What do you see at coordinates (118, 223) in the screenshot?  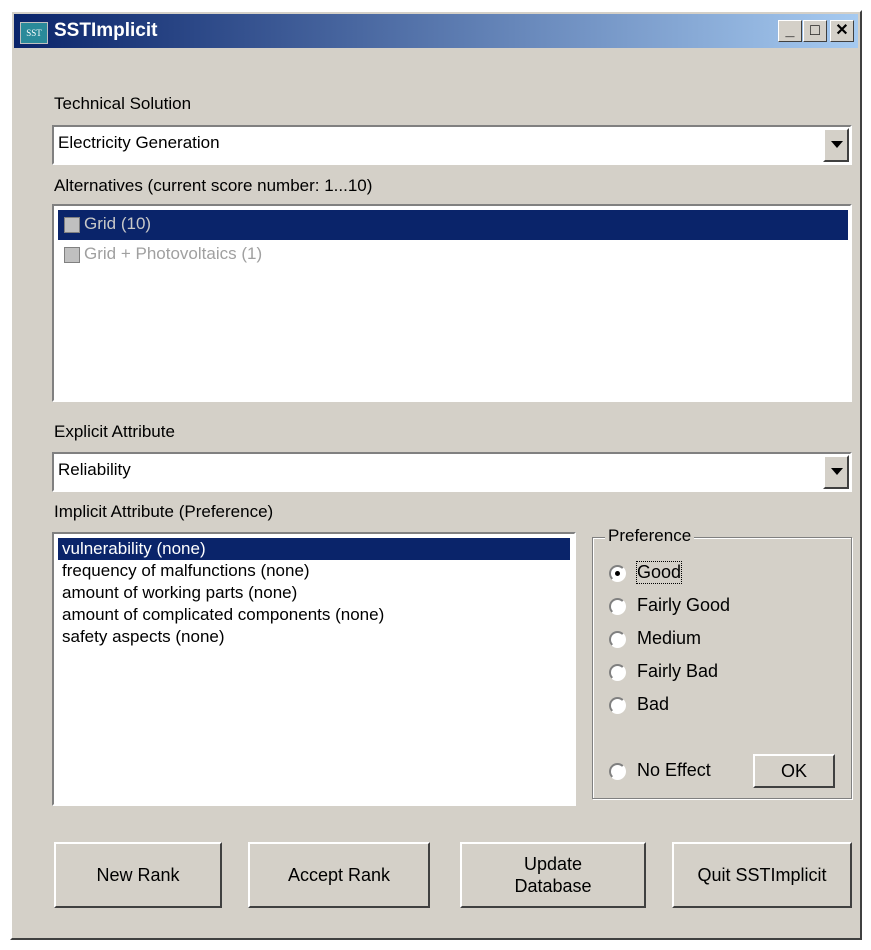 I see `alternative-label: Grid (10)` at bounding box center [118, 223].